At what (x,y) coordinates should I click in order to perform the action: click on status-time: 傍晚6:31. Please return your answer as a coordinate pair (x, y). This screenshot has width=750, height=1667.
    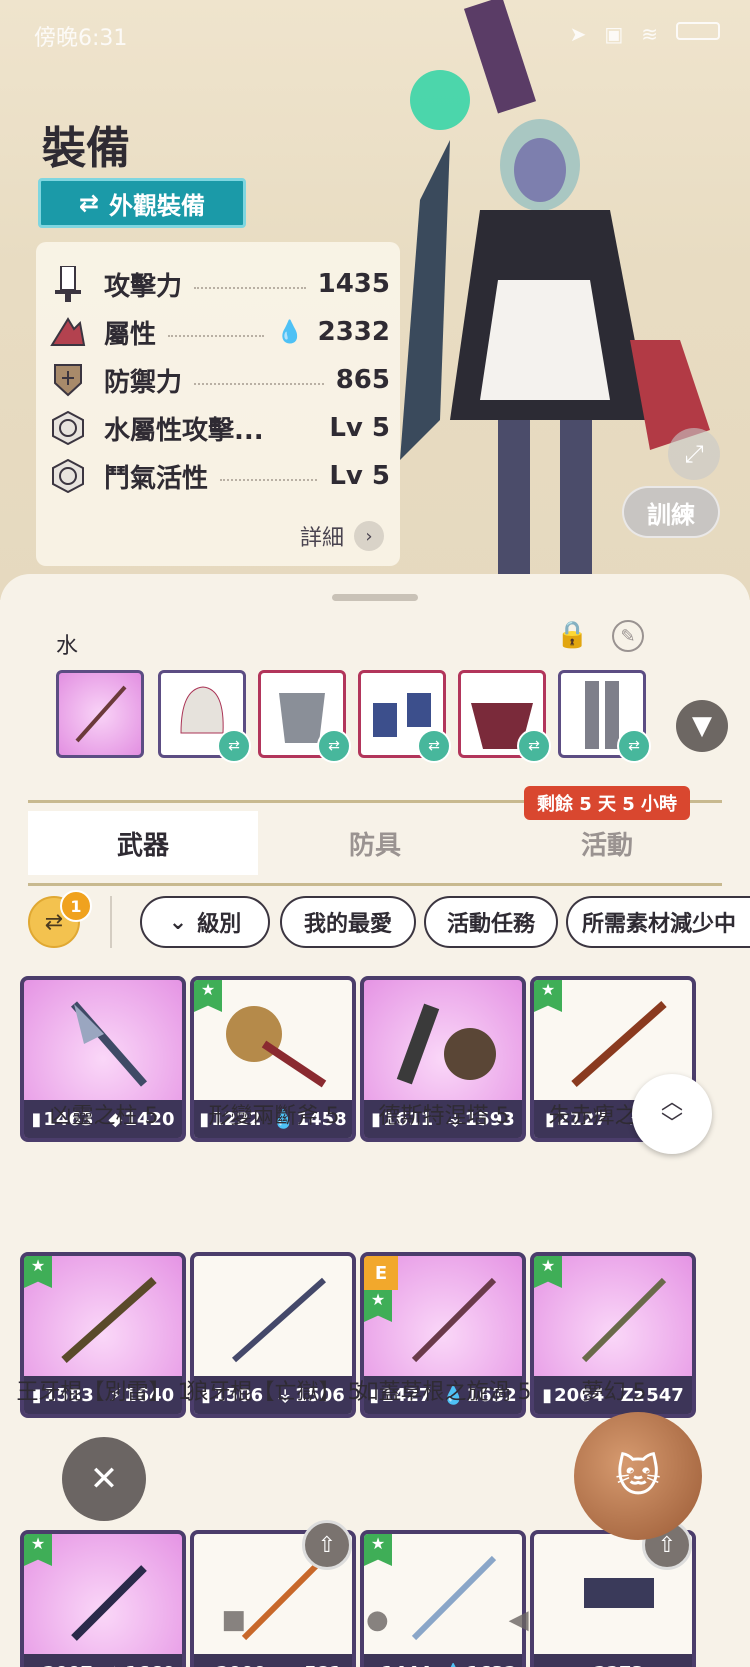
    Looking at the image, I should click on (81, 38).